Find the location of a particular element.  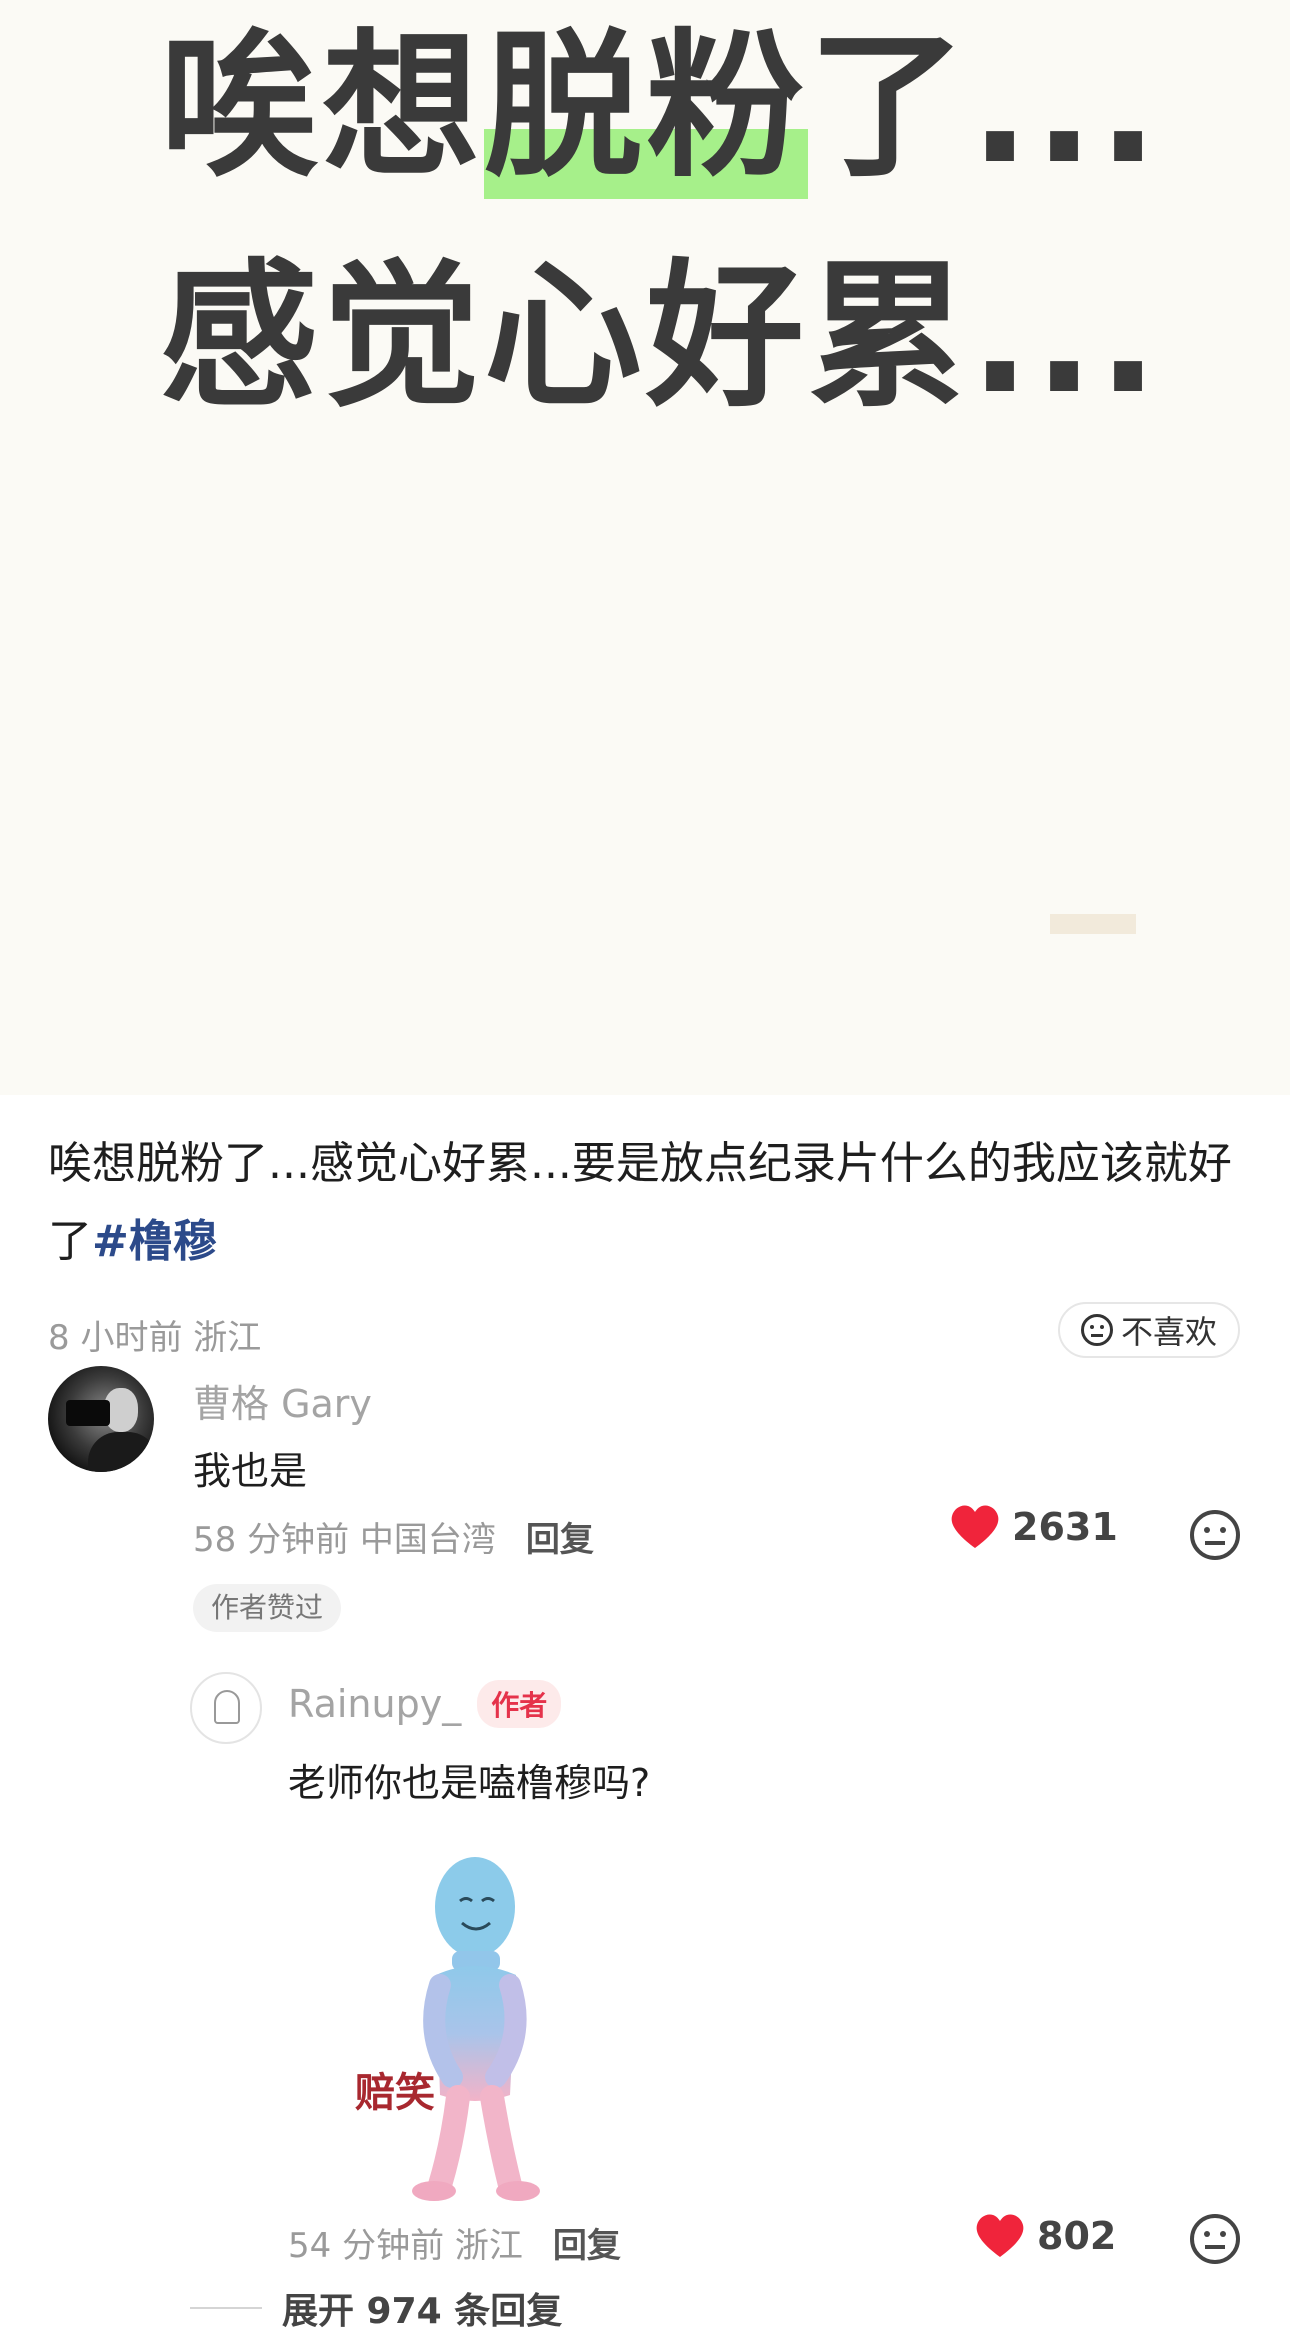

post-body: 唉想脱粉了...感觉心好累...要是放点纪录片什么的我应该就好了#橹穆 is located at coordinates (648, 1203).